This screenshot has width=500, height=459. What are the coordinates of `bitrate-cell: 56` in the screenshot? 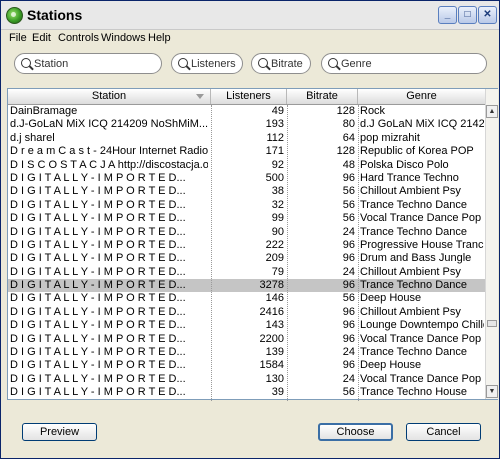 It's located at (348, 392).